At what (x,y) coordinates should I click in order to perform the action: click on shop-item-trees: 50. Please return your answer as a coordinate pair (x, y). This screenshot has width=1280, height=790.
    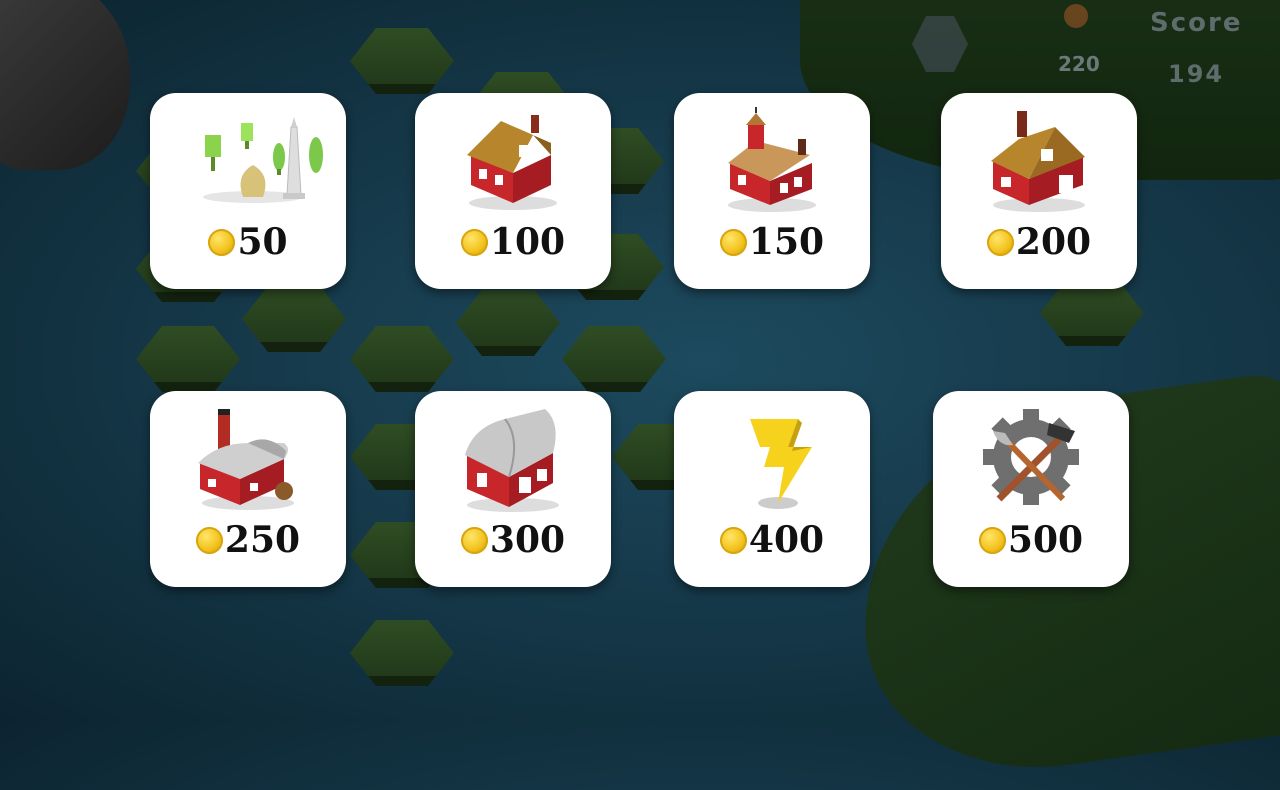
    Looking at the image, I should click on (248, 191).